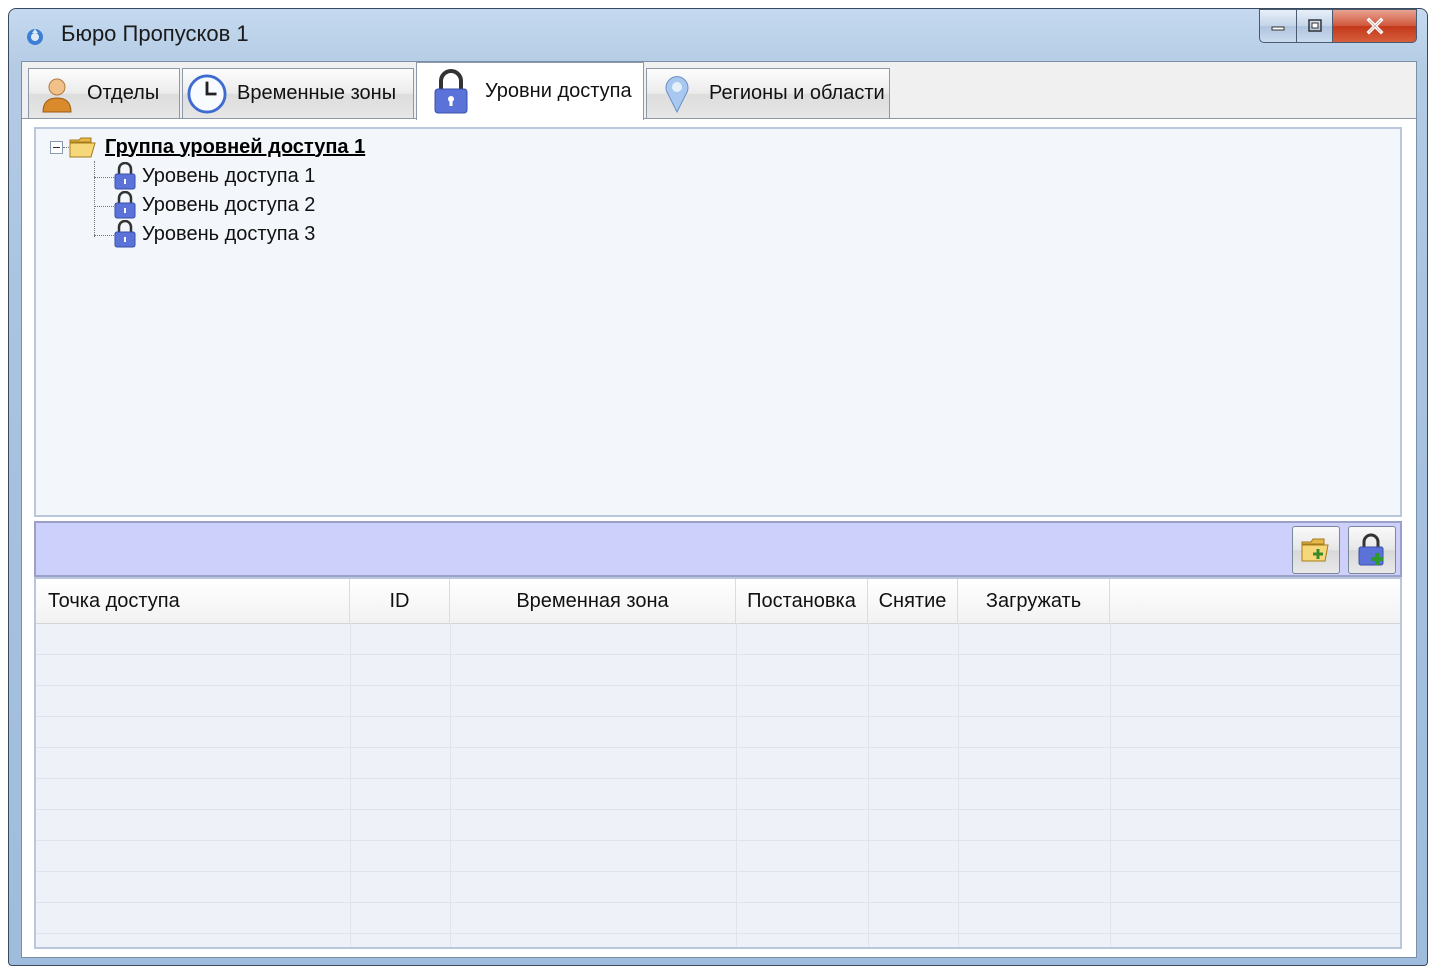 The height and width of the screenshot is (969, 1435). I want to click on close-icon, so click(1374, 26).